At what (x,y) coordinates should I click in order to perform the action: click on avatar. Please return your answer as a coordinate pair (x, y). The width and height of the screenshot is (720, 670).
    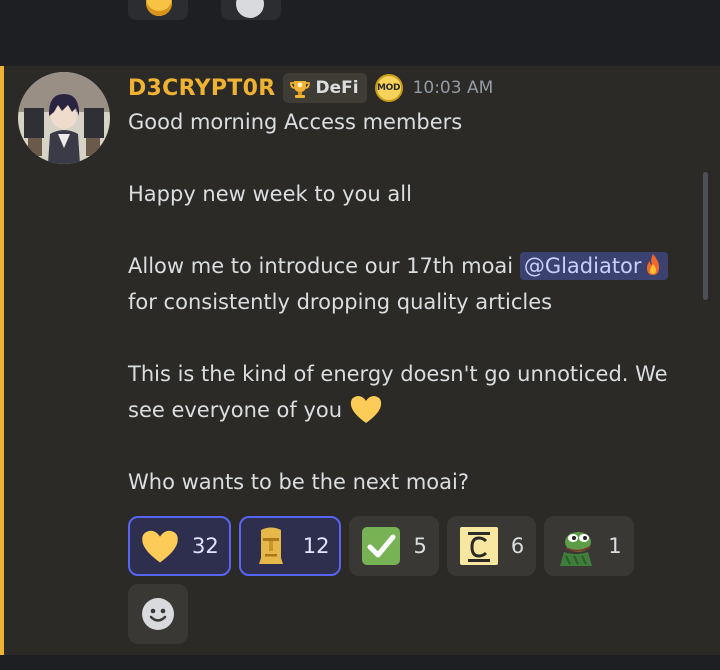
    Looking at the image, I should click on (64, 118).